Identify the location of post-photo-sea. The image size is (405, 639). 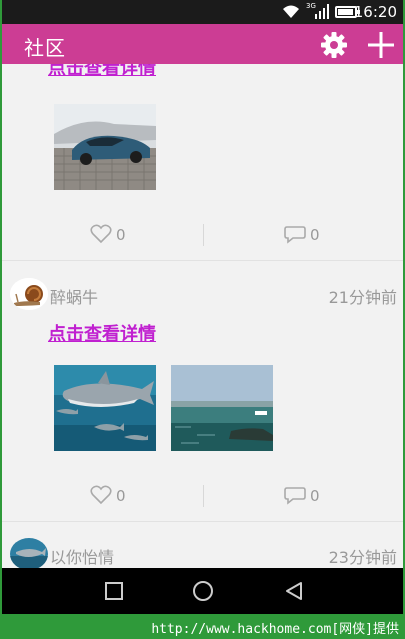
(222, 408).